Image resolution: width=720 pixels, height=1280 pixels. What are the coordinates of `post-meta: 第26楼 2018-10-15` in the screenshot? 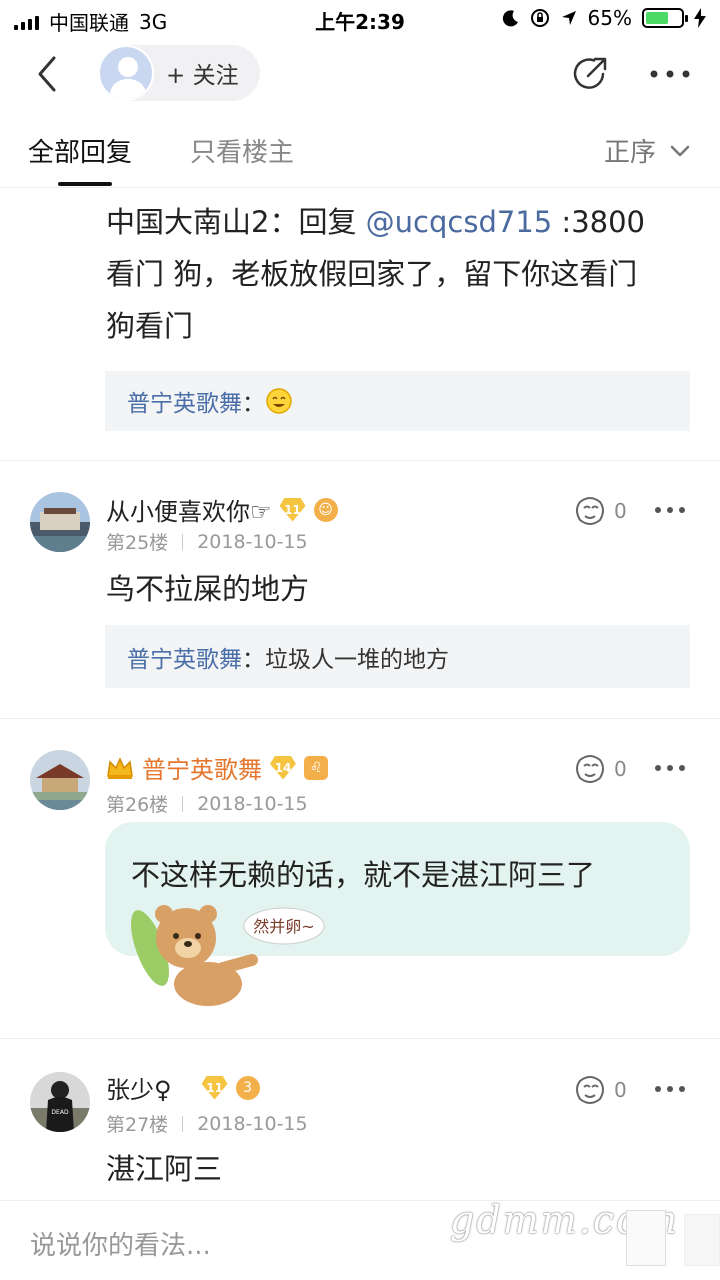 It's located at (207, 803).